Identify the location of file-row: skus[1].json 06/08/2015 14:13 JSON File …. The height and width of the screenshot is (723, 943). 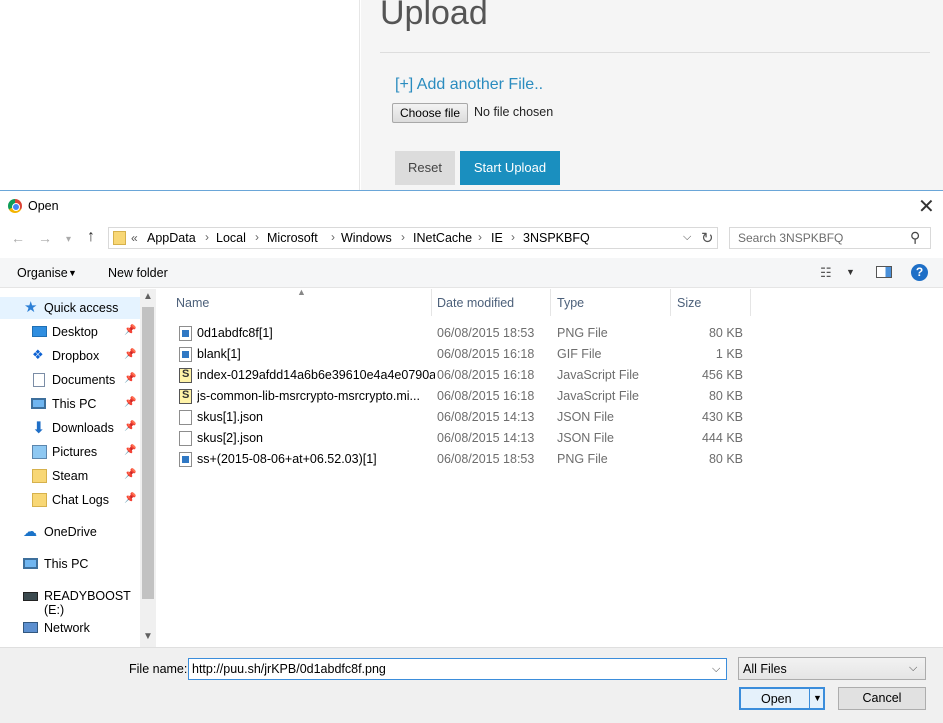
(464, 417).